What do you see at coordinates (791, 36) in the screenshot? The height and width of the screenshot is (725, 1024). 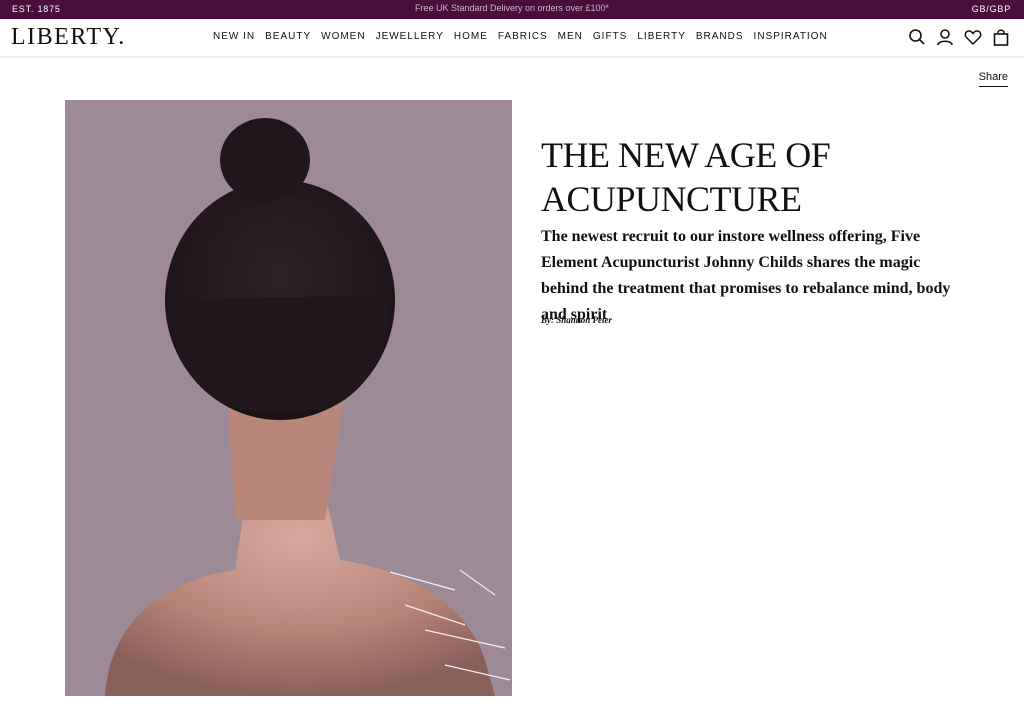 I see `nav-inspiration: INSPIRATION` at bounding box center [791, 36].